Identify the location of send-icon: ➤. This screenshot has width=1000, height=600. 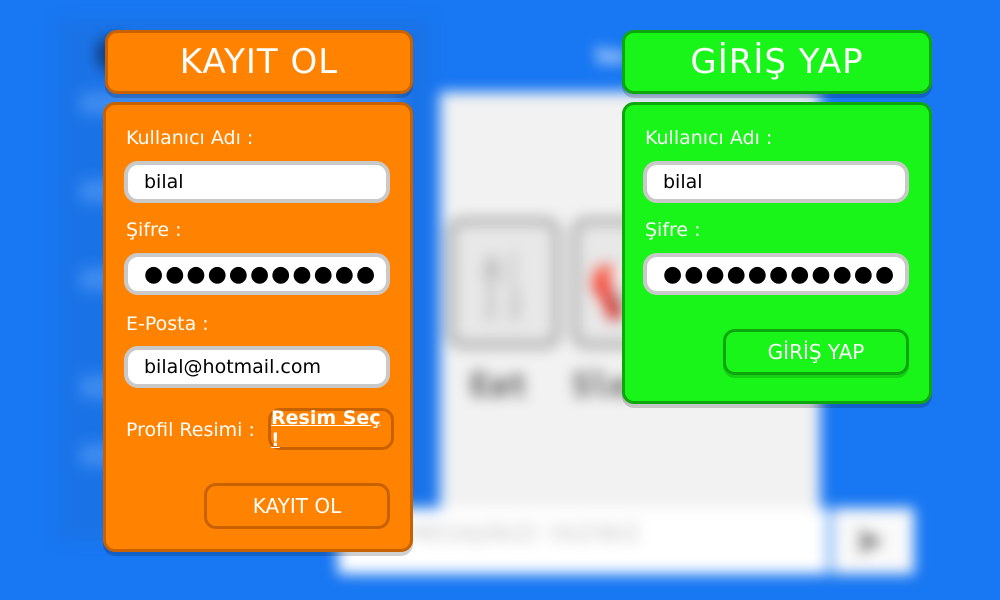
(873, 541).